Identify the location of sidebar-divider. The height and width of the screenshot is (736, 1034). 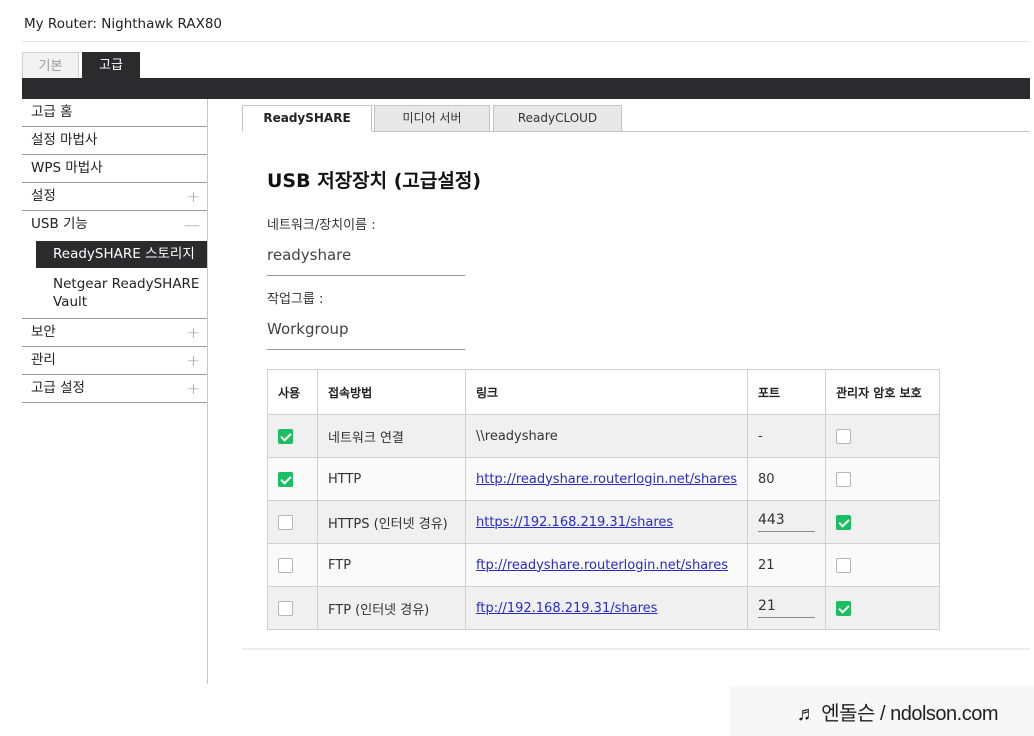
(207, 391).